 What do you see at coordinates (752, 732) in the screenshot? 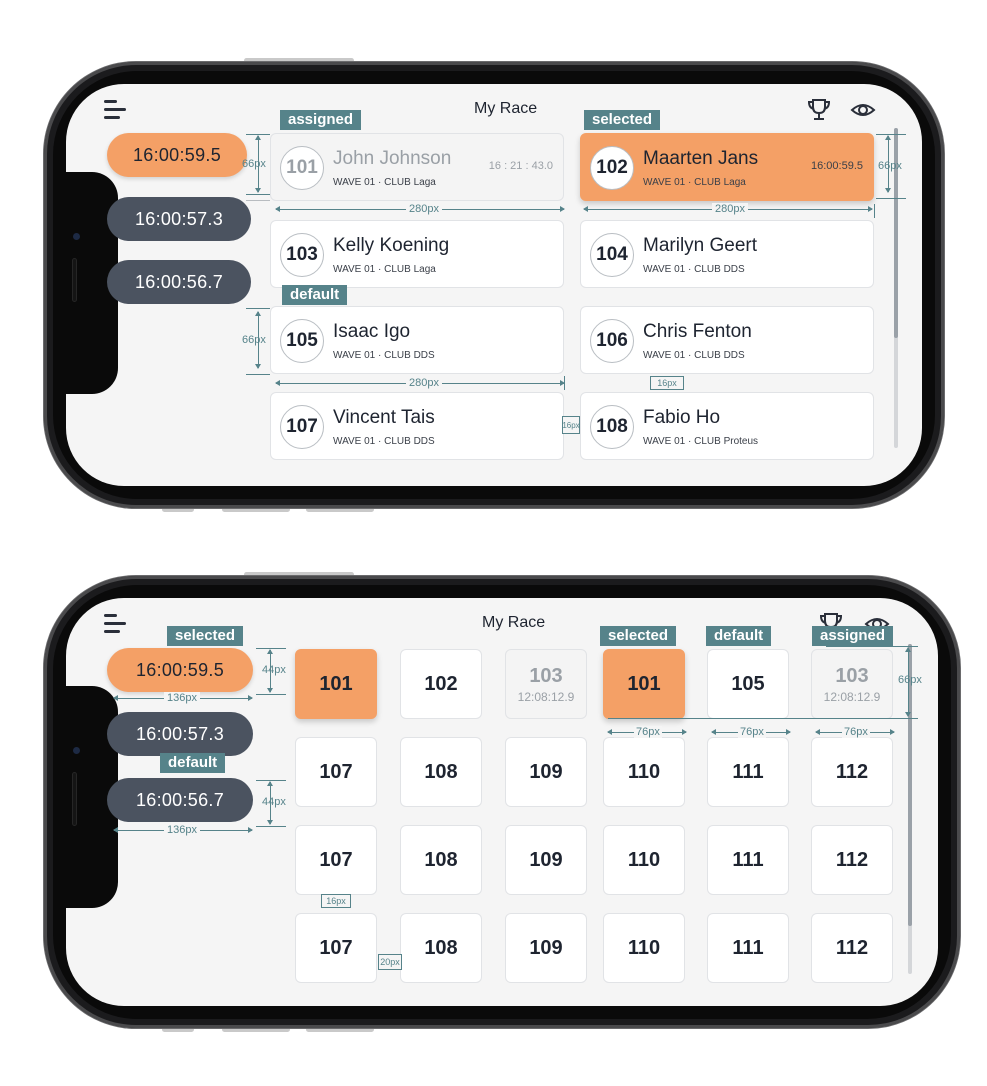
I see `dimension-label: 76px` at bounding box center [752, 732].